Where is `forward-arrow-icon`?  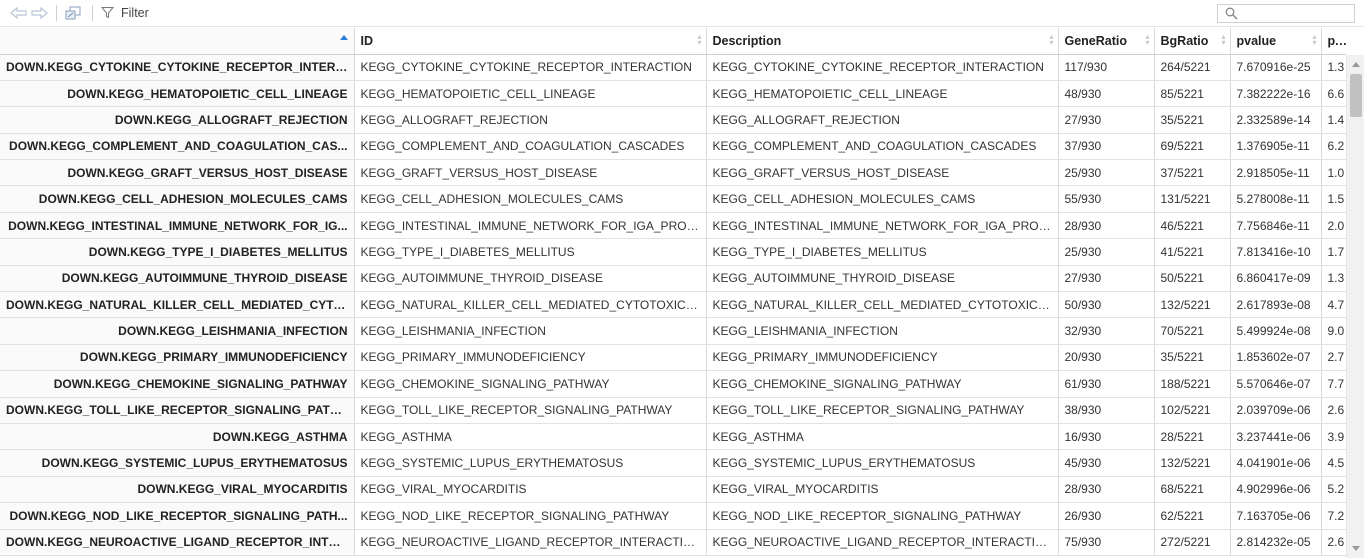 forward-arrow-icon is located at coordinates (39, 13).